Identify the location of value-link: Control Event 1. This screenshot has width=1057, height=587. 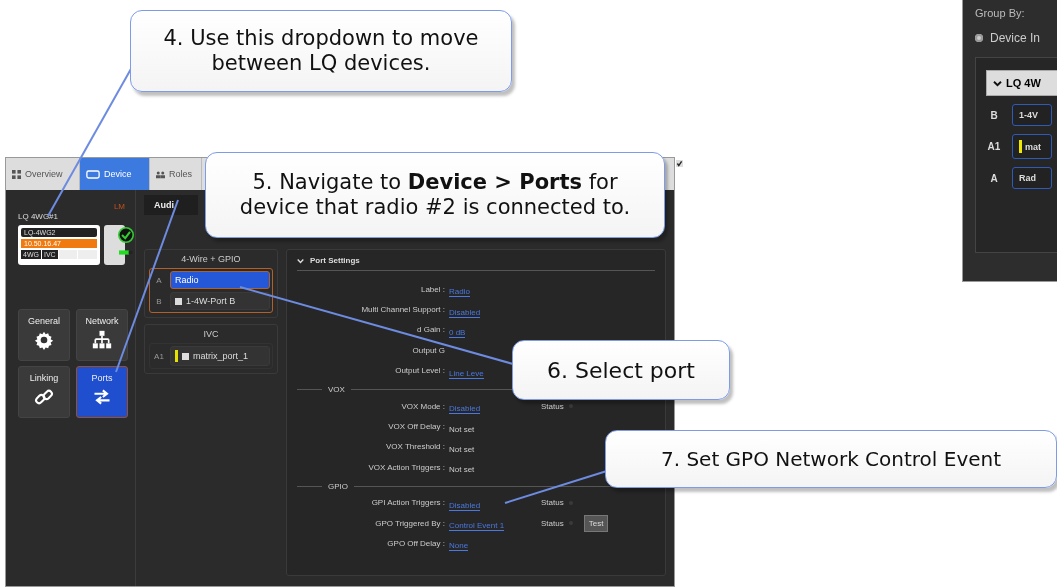
(477, 526).